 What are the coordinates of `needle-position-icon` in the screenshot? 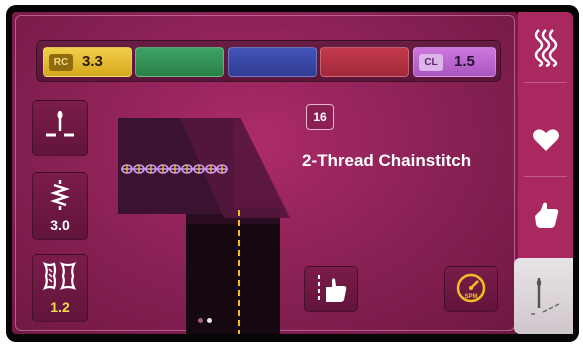 It's located at (60, 124).